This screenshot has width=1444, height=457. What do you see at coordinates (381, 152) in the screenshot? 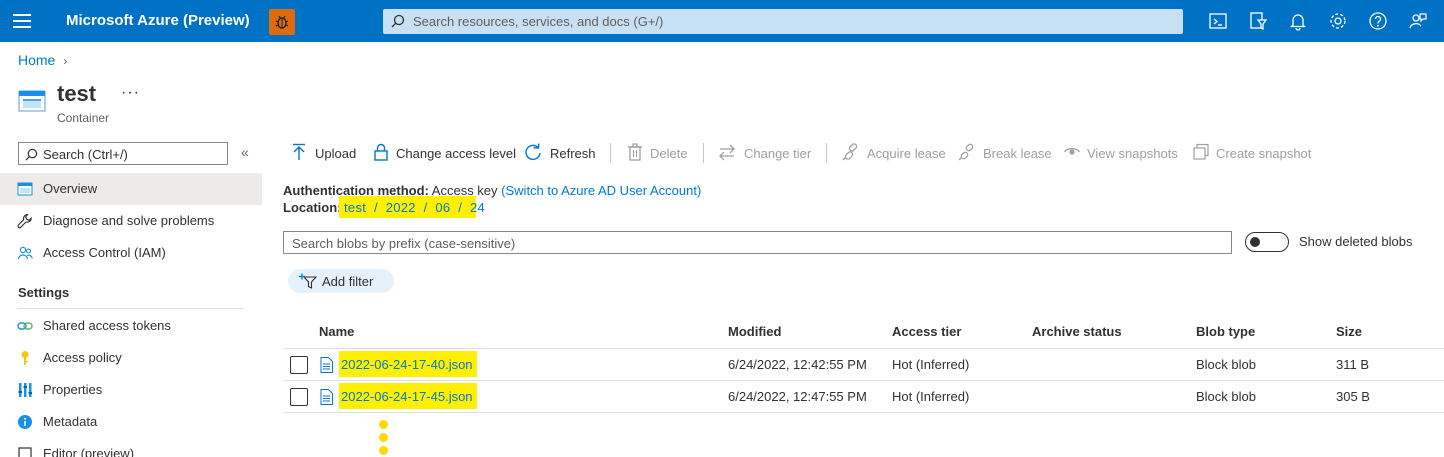
I see `lock-icon` at bounding box center [381, 152].